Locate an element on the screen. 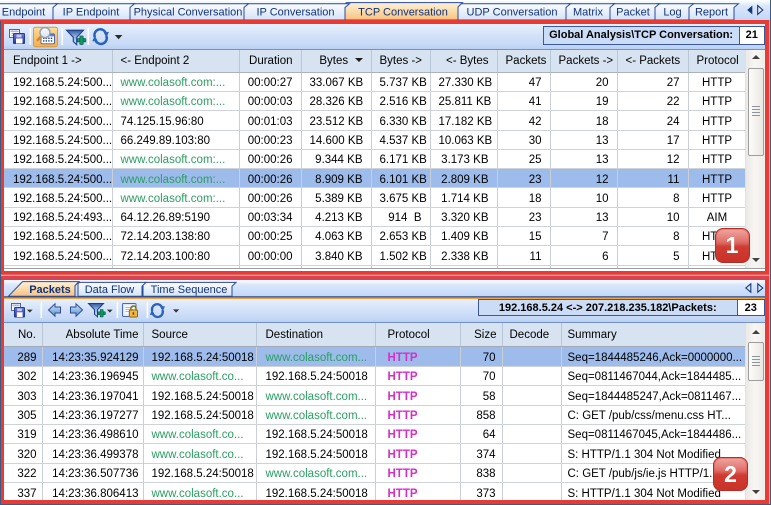 This screenshot has height=505, width=771. svg-text: Packets is located at coordinates (50, 290).